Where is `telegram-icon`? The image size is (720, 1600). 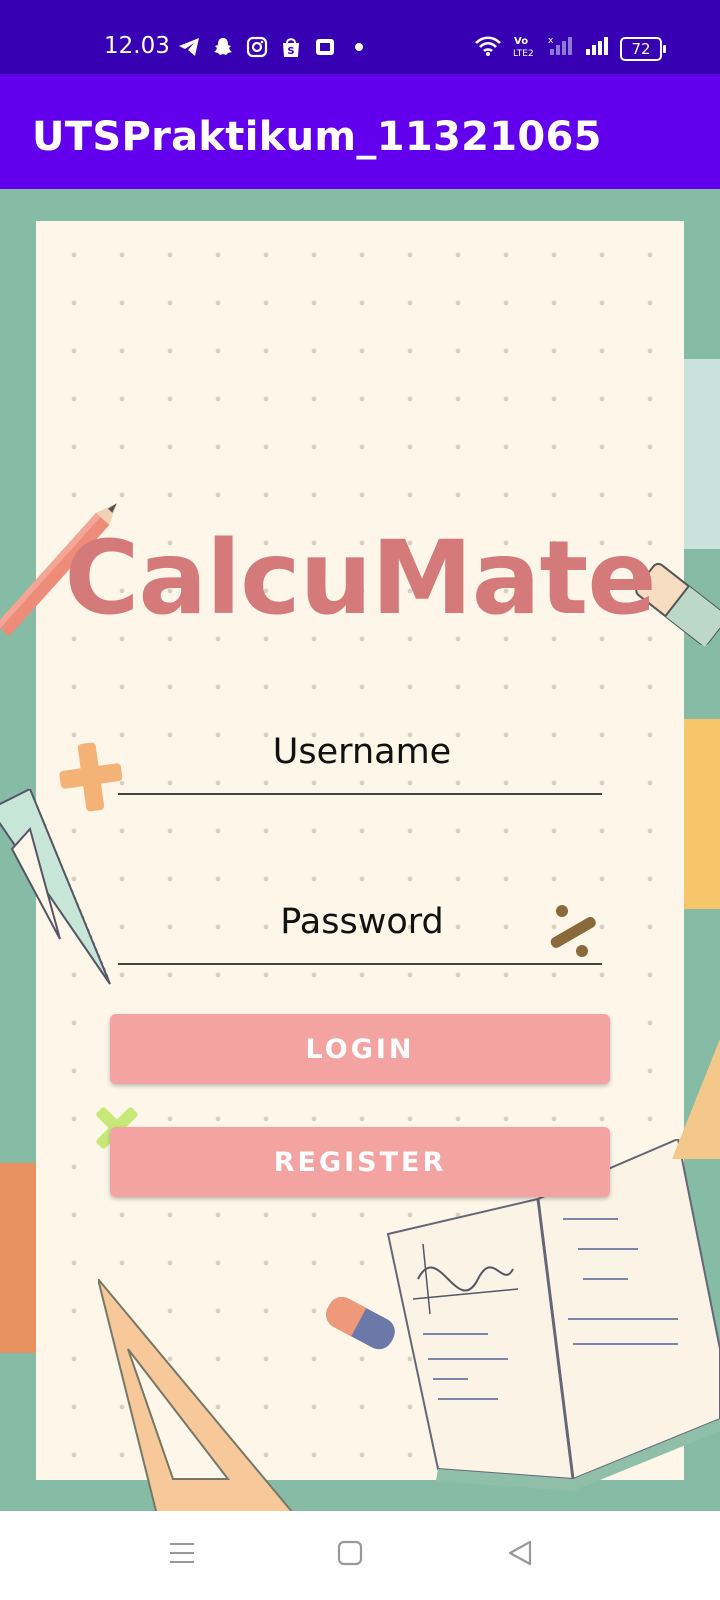
telegram-icon is located at coordinates (189, 47).